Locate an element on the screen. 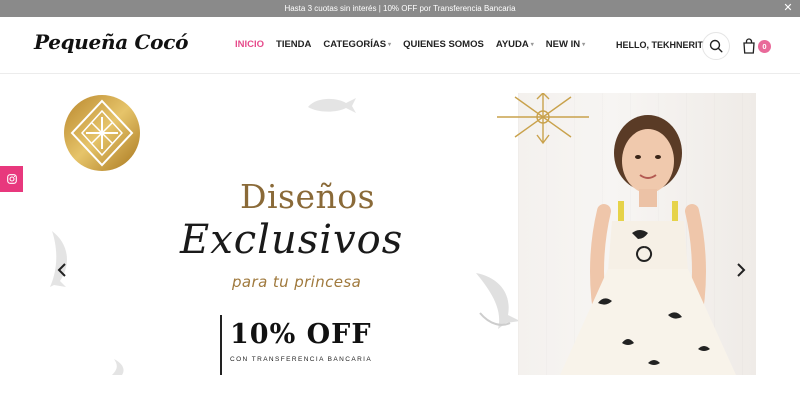  site-logo: Pequeña Cocó is located at coordinates (111, 42).